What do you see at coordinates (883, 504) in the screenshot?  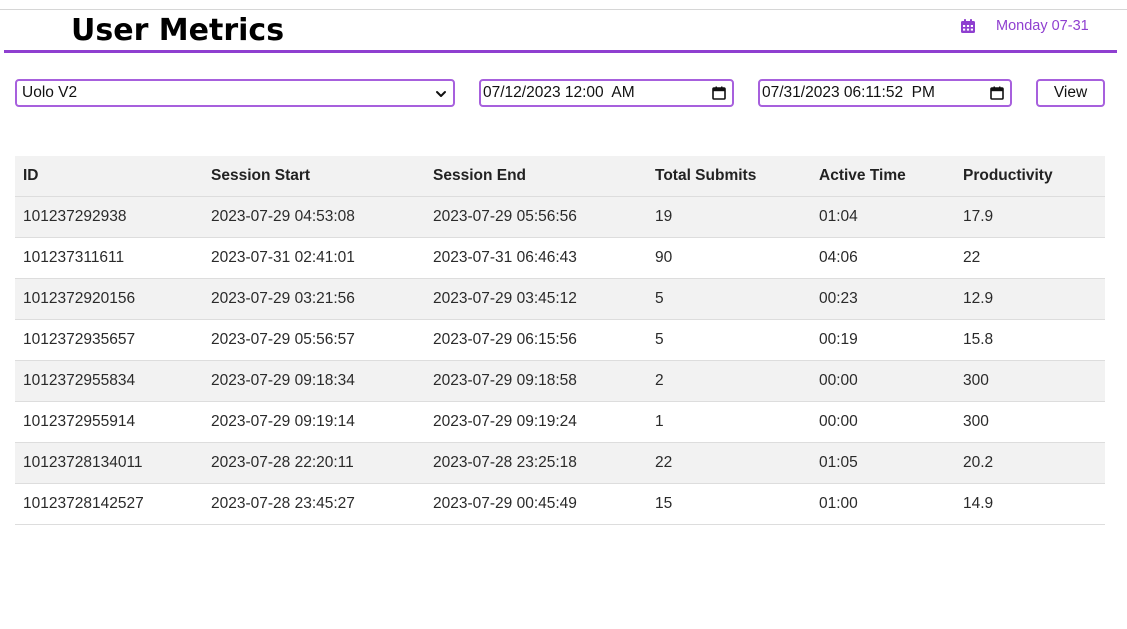 I see `cell-active-time: 01:00` at bounding box center [883, 504].